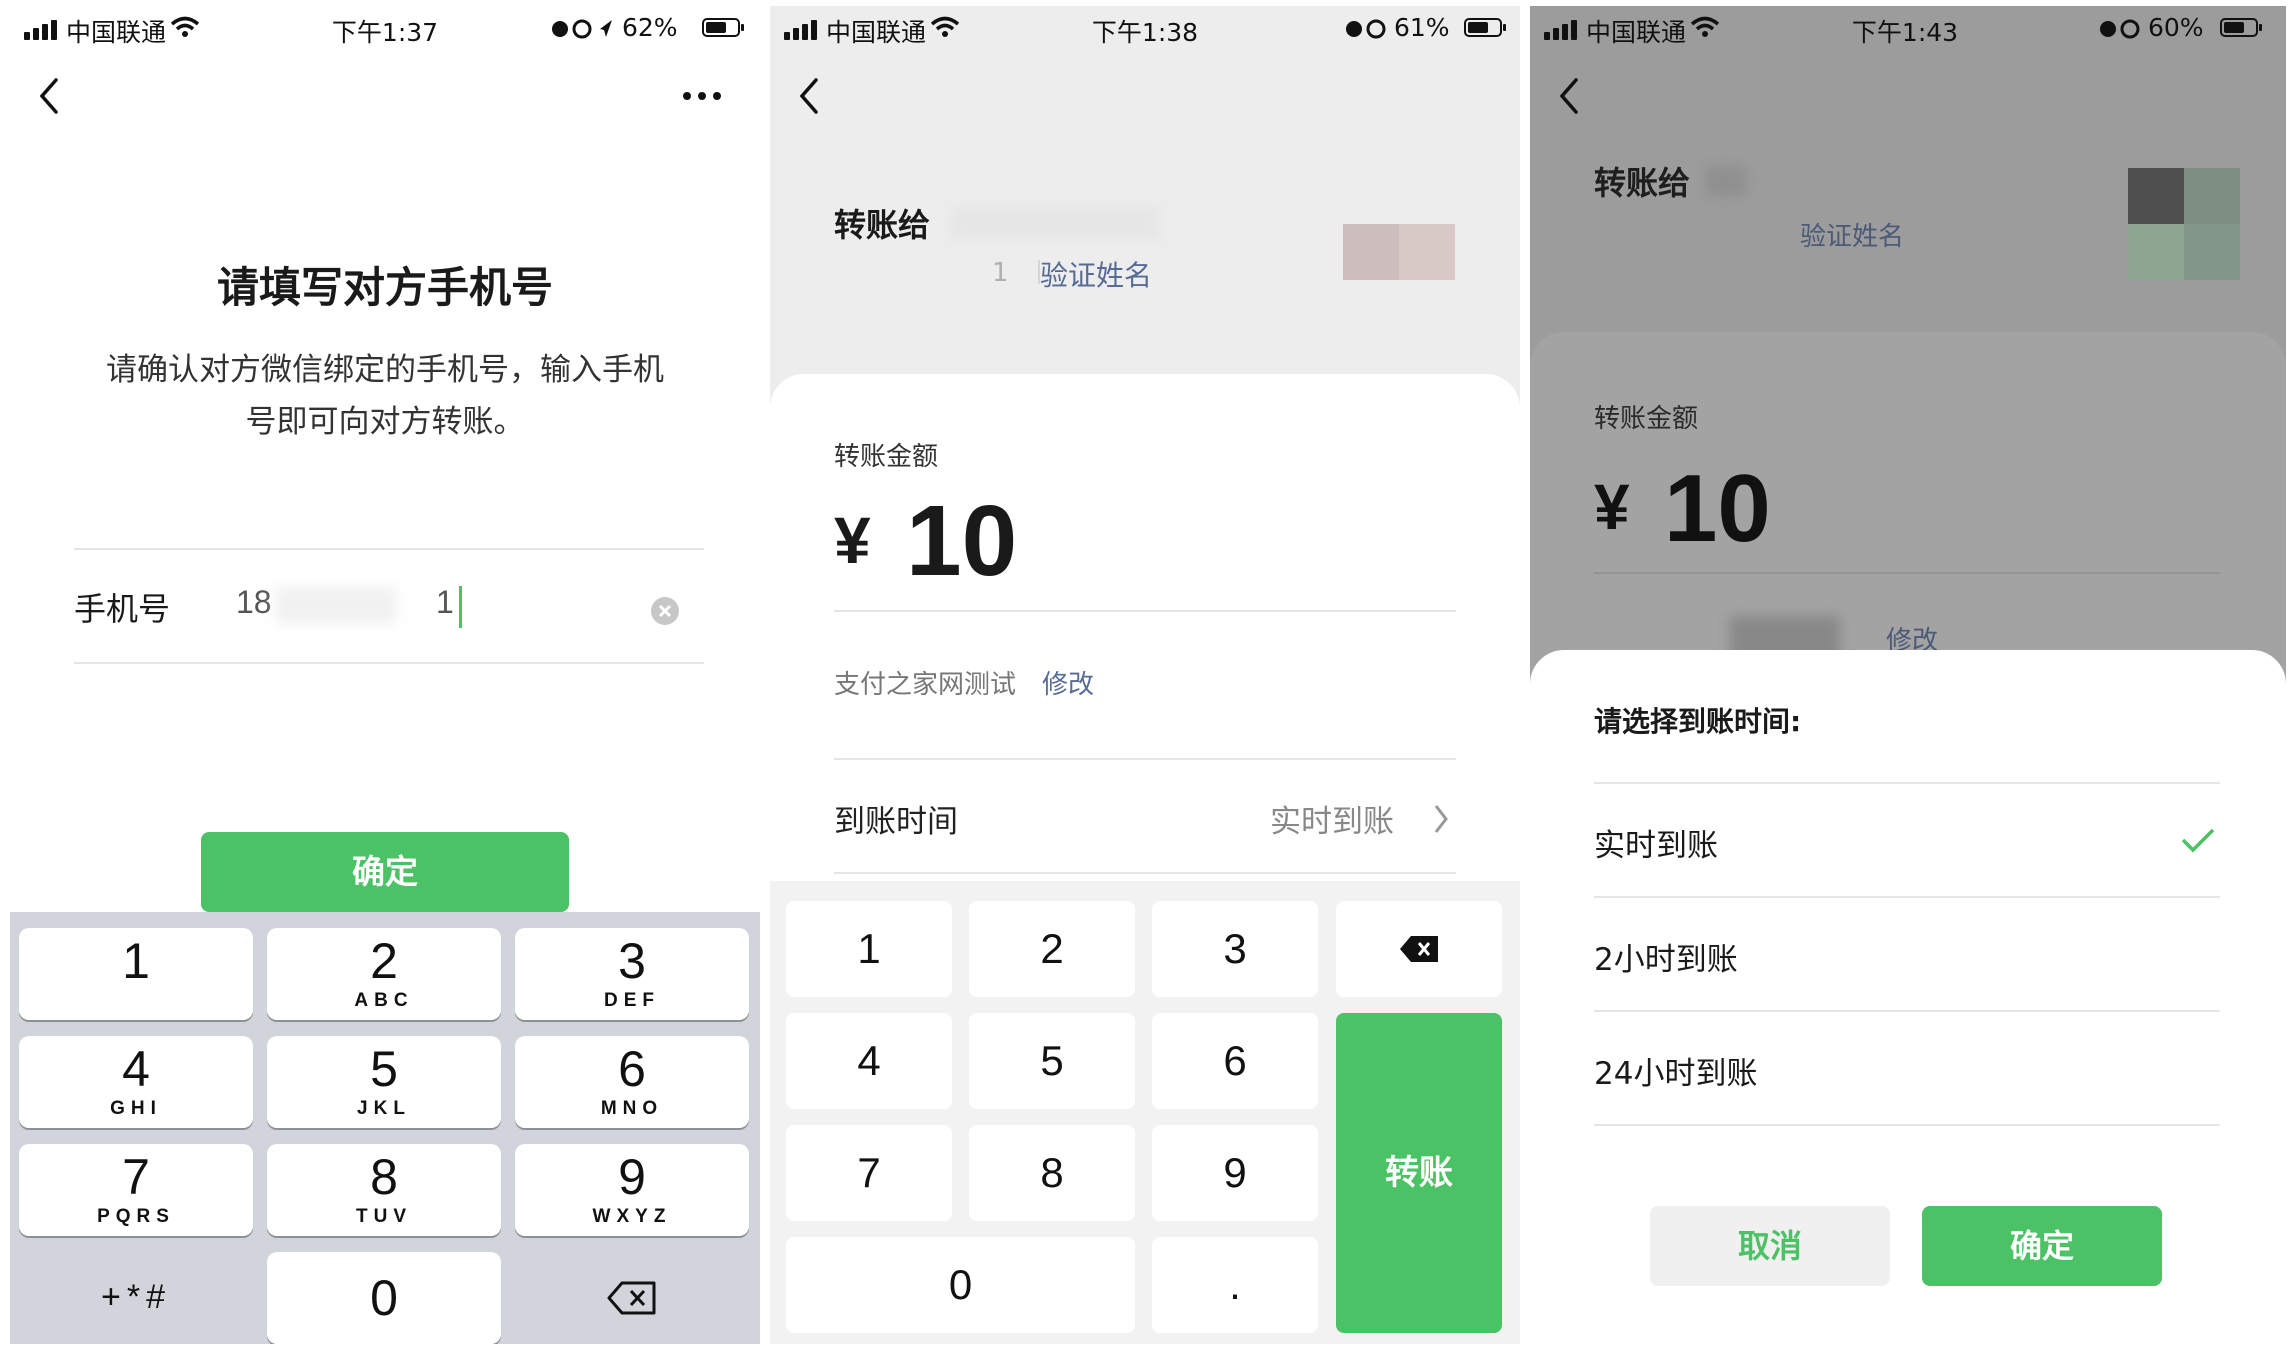  I want to click on transfer-note: 支付之家网测试, so click(925, 685).